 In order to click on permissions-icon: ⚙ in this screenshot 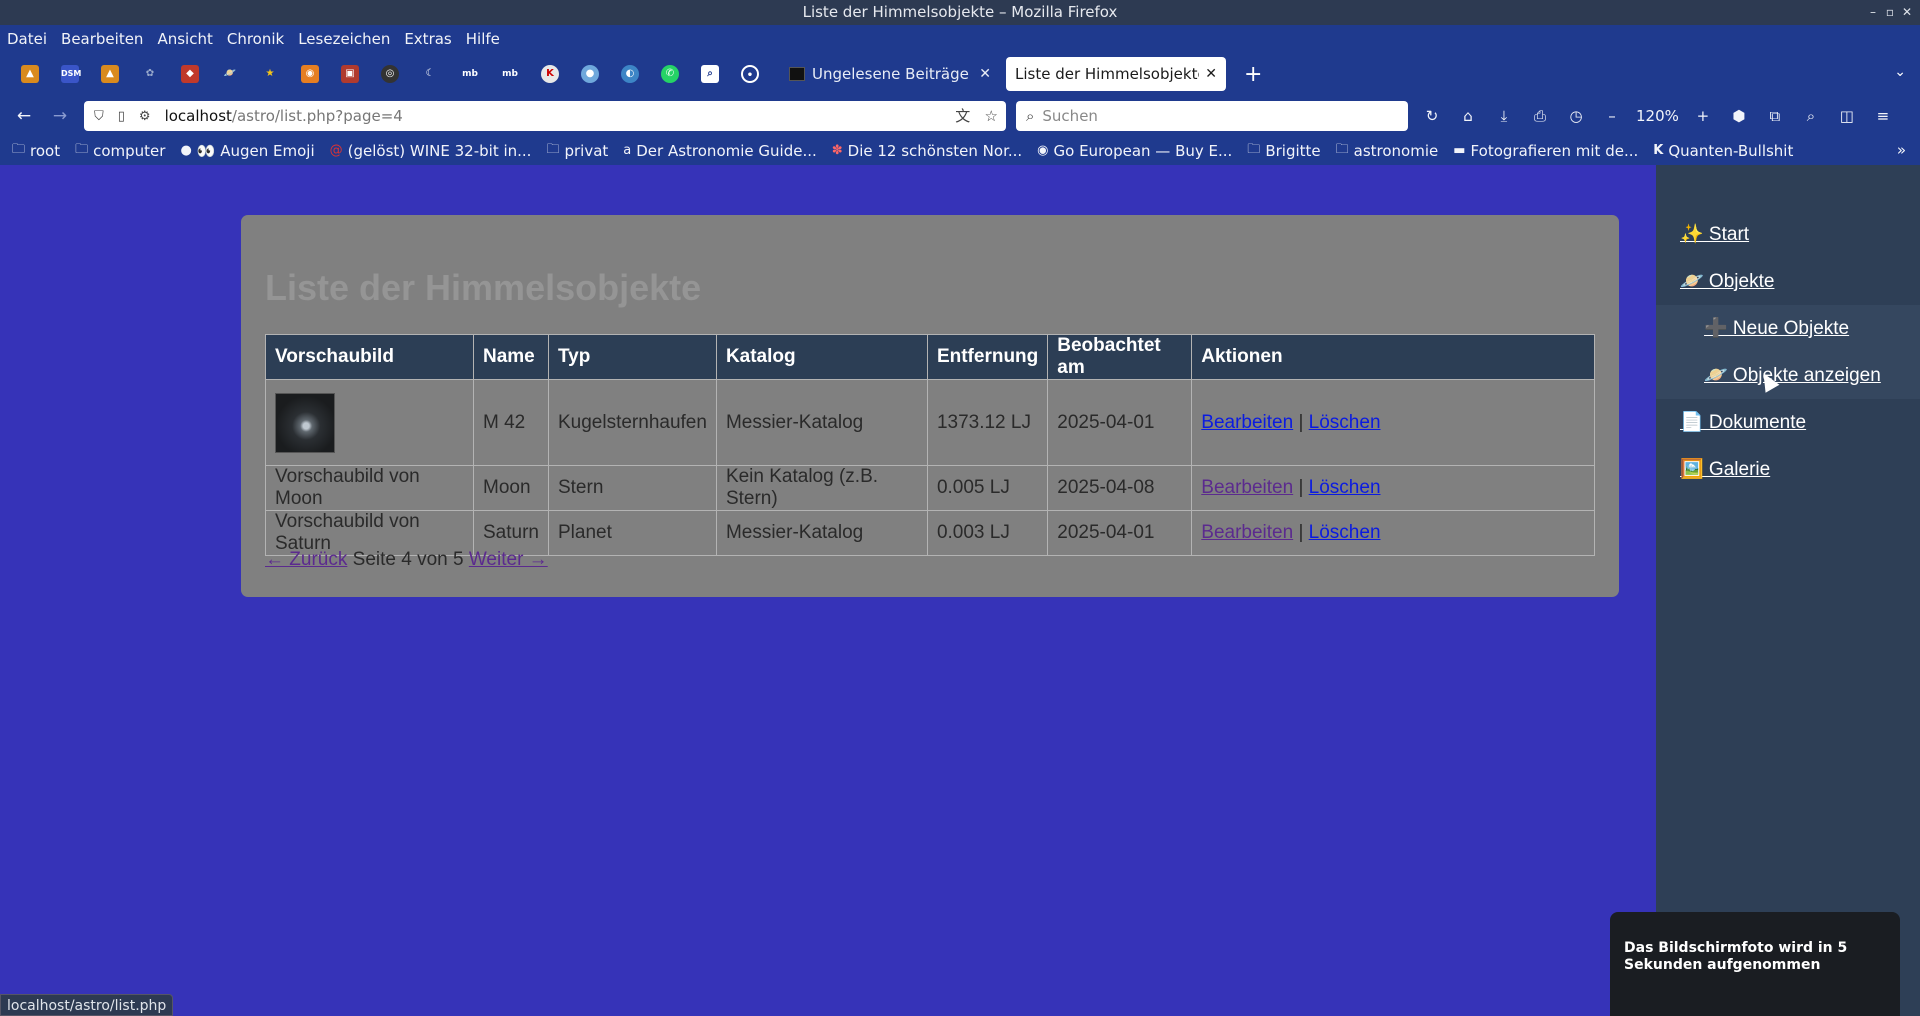, I will do `click(145, 116)`.